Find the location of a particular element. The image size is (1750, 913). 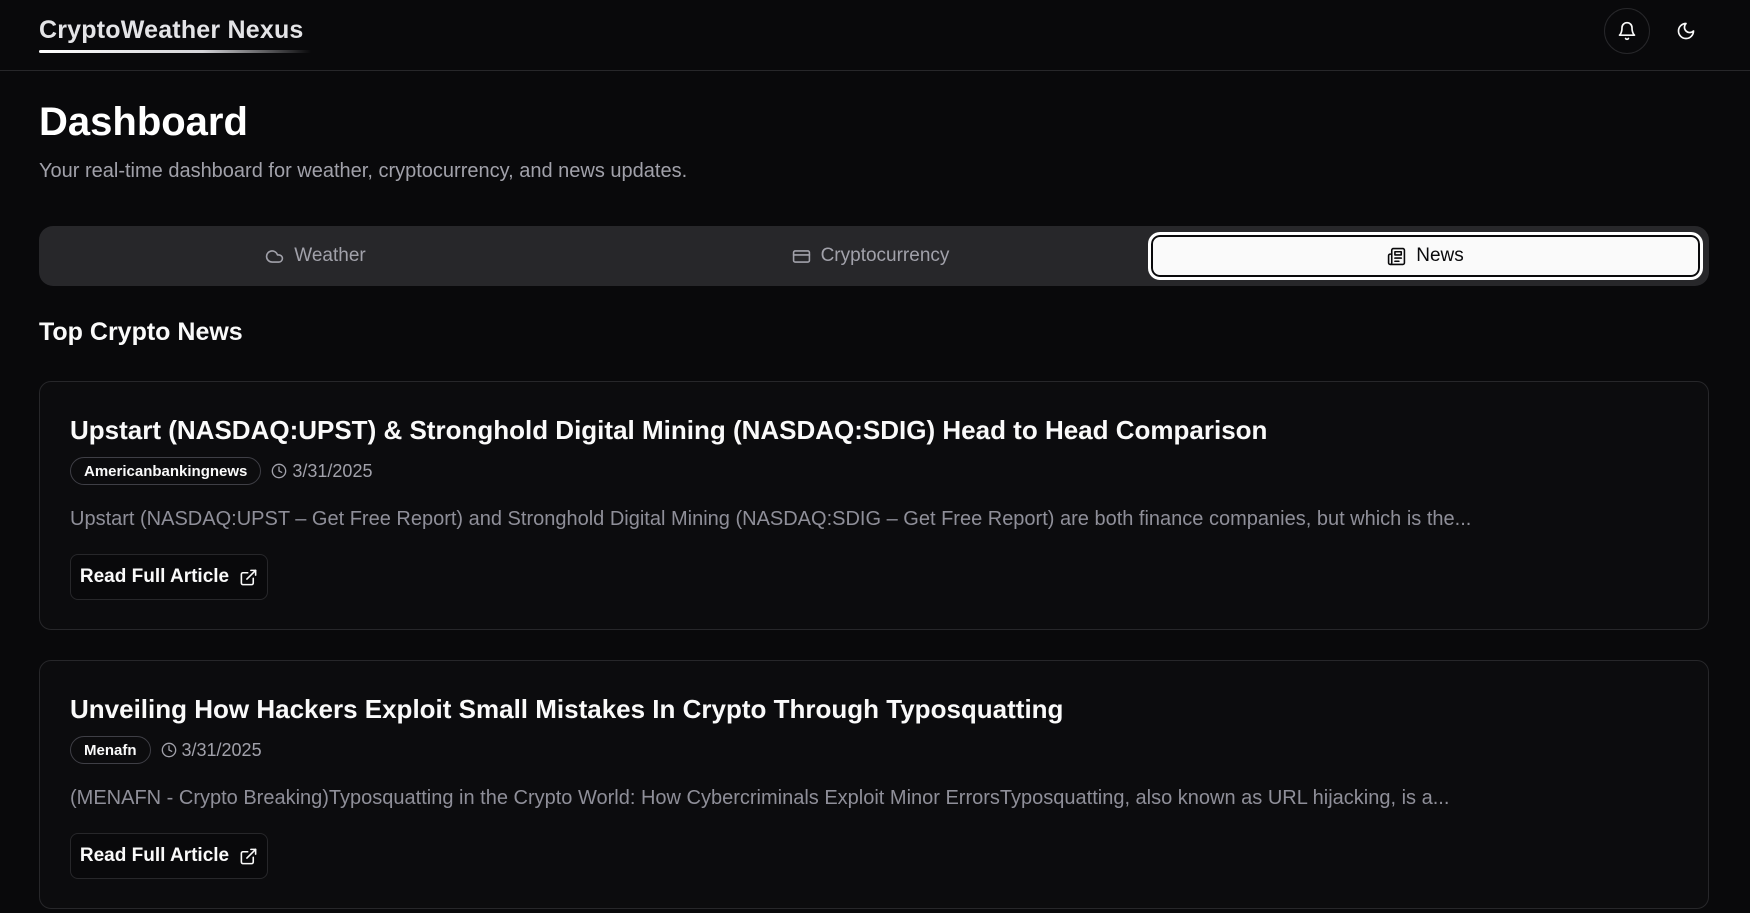

tab-weather-label: Weather is located at coordinates (330, 255).